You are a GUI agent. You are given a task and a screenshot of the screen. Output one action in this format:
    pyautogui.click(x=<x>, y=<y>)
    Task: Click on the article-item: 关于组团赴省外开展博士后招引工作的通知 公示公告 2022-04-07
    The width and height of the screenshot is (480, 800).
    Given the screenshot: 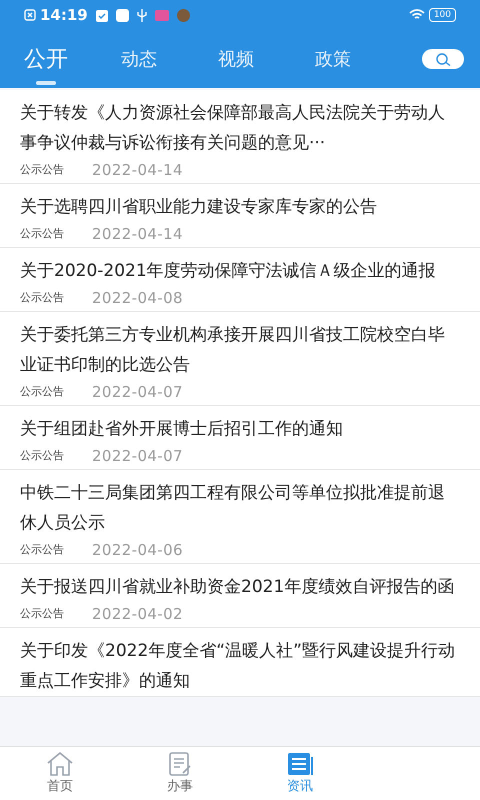 What is the action you would take?
    pyautogui.click(x=240, y=438)
    